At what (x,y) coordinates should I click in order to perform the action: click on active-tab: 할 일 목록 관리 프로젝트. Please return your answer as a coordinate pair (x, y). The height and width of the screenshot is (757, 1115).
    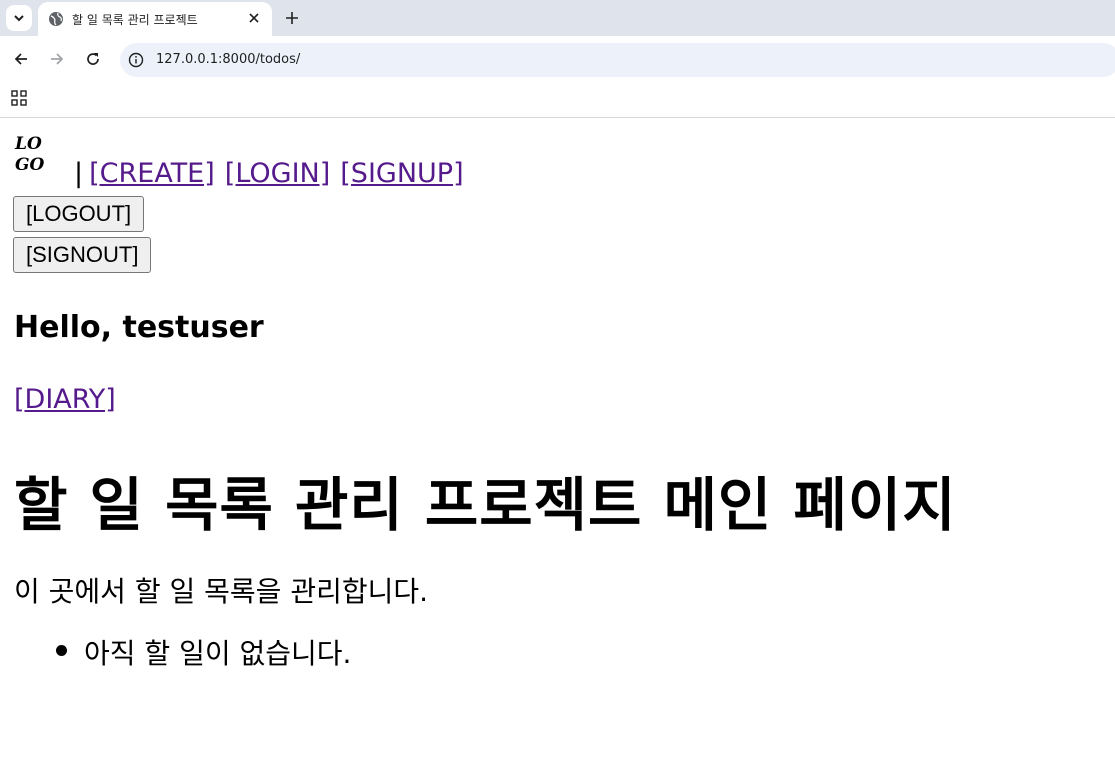
    Looking at the image, I should click on (155, 19).